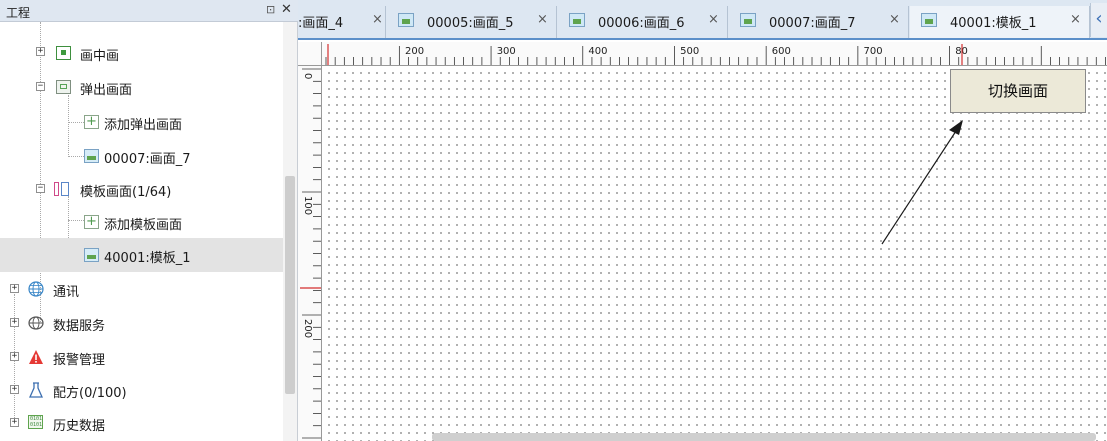  I want to click on tab-label: 00005:画面_5, so click(470, 23).